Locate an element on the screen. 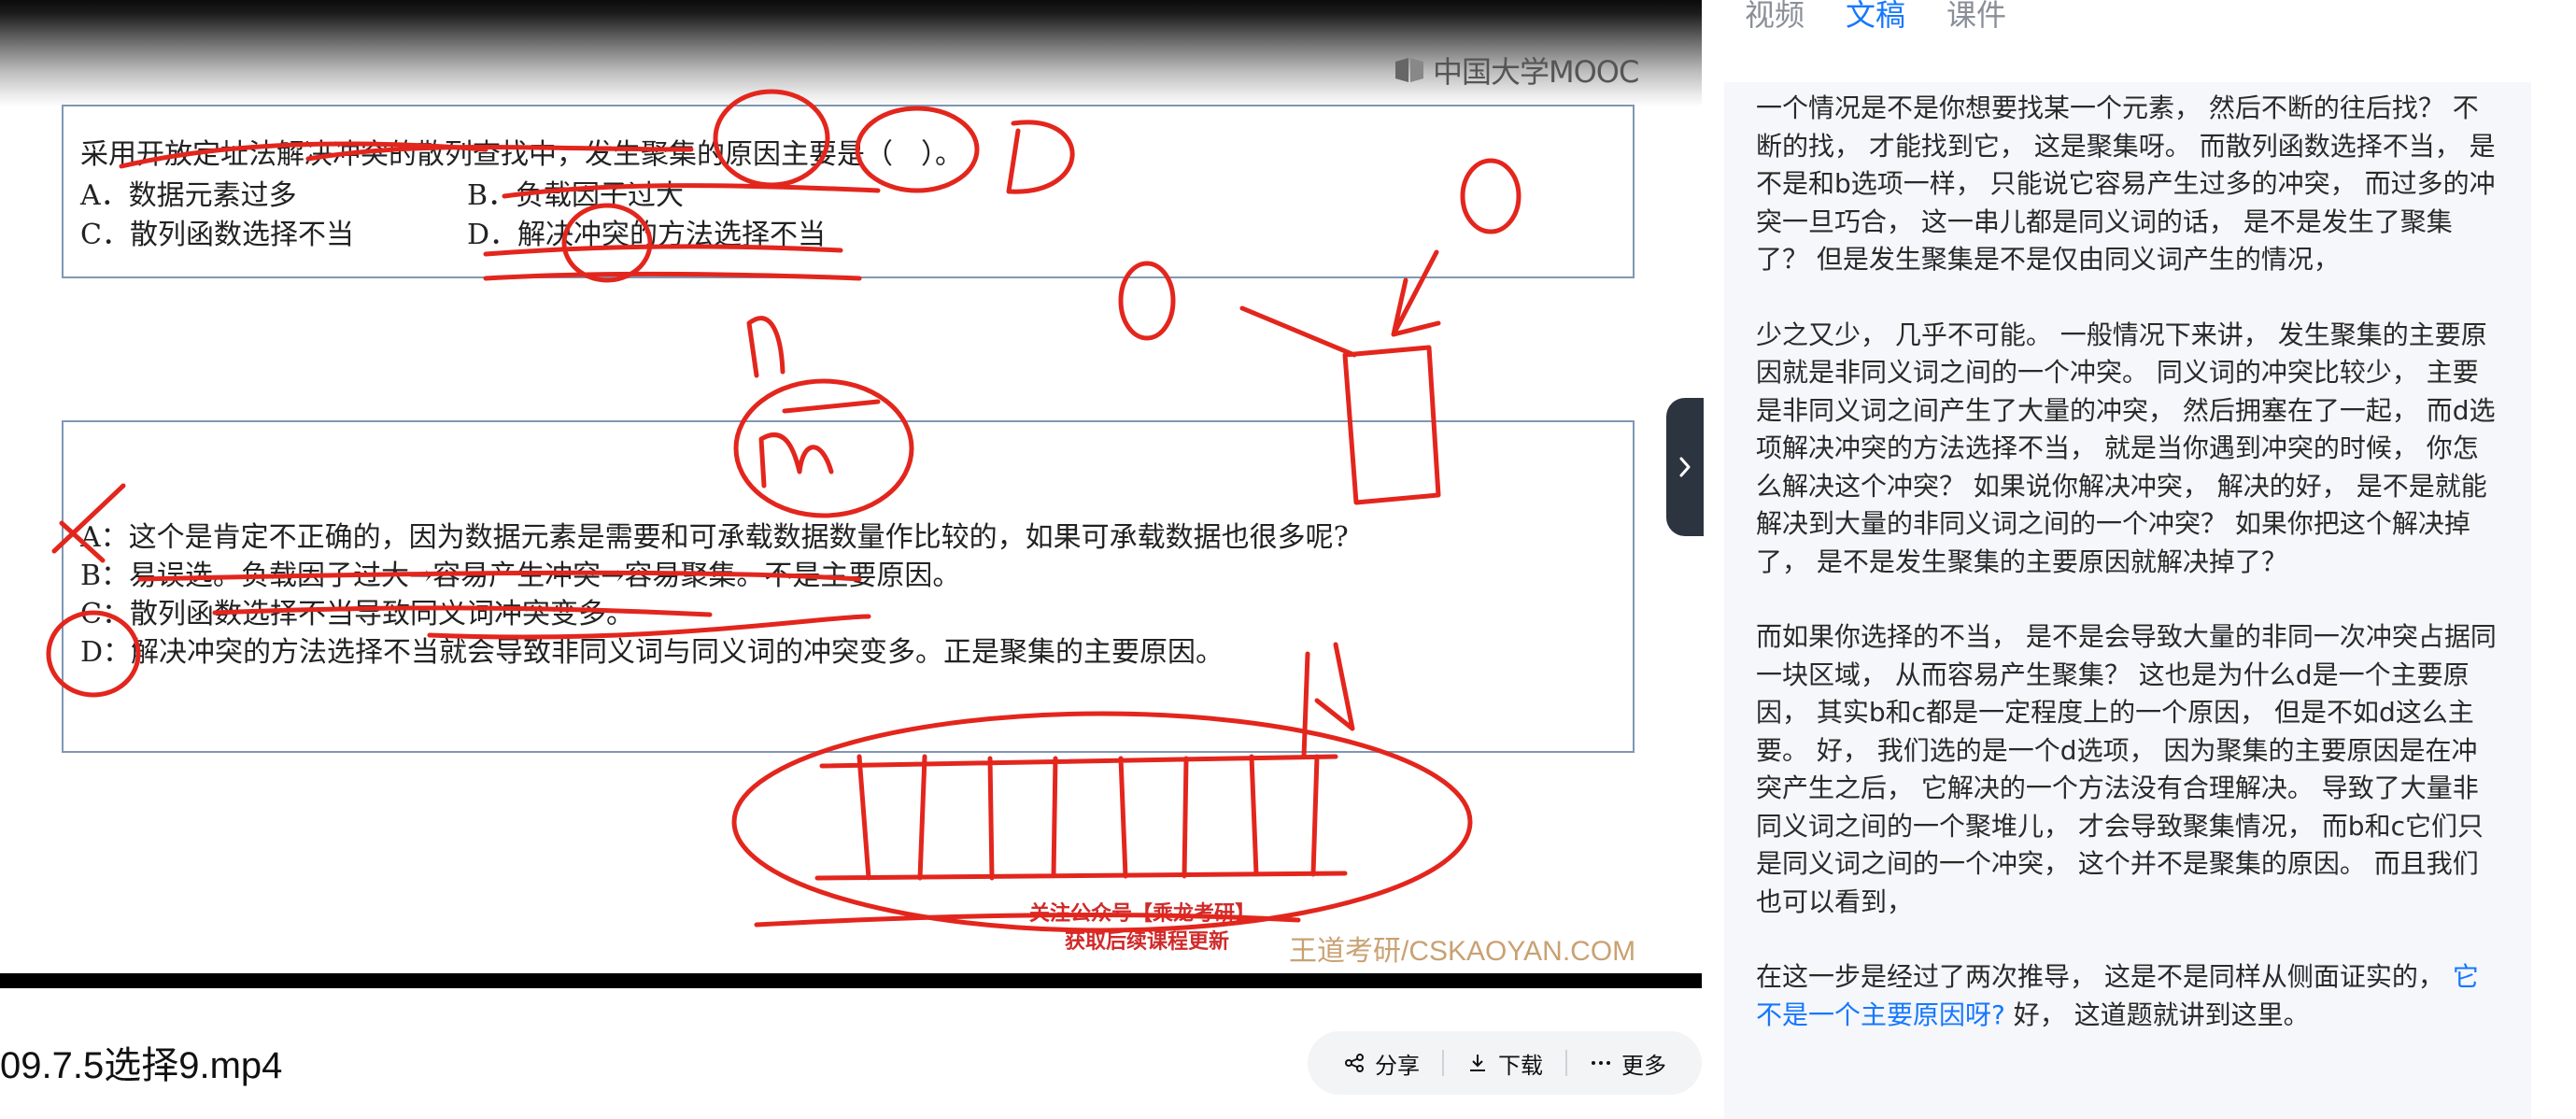 Image resolution: width=2576 pixels, height=1119 pixels. share-icon is located at coordinates (1354, 1063).